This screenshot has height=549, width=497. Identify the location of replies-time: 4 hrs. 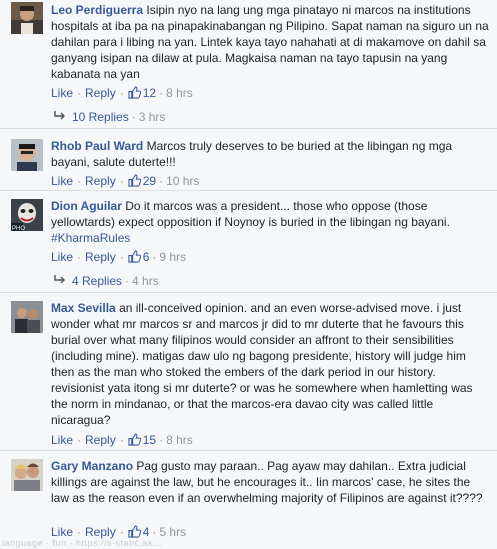
(145, 281).